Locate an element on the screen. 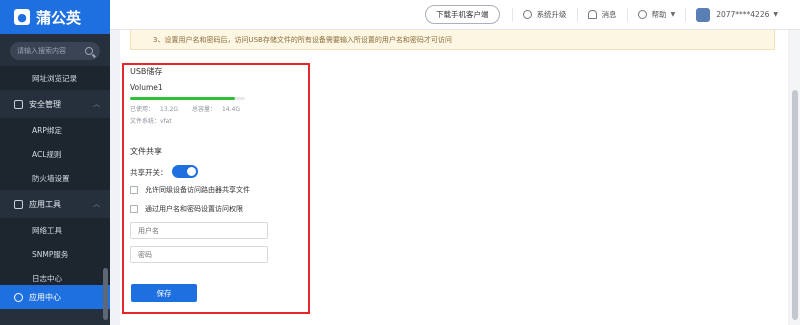  content-scrollbar-thumb is located at coordinates (795, 205).